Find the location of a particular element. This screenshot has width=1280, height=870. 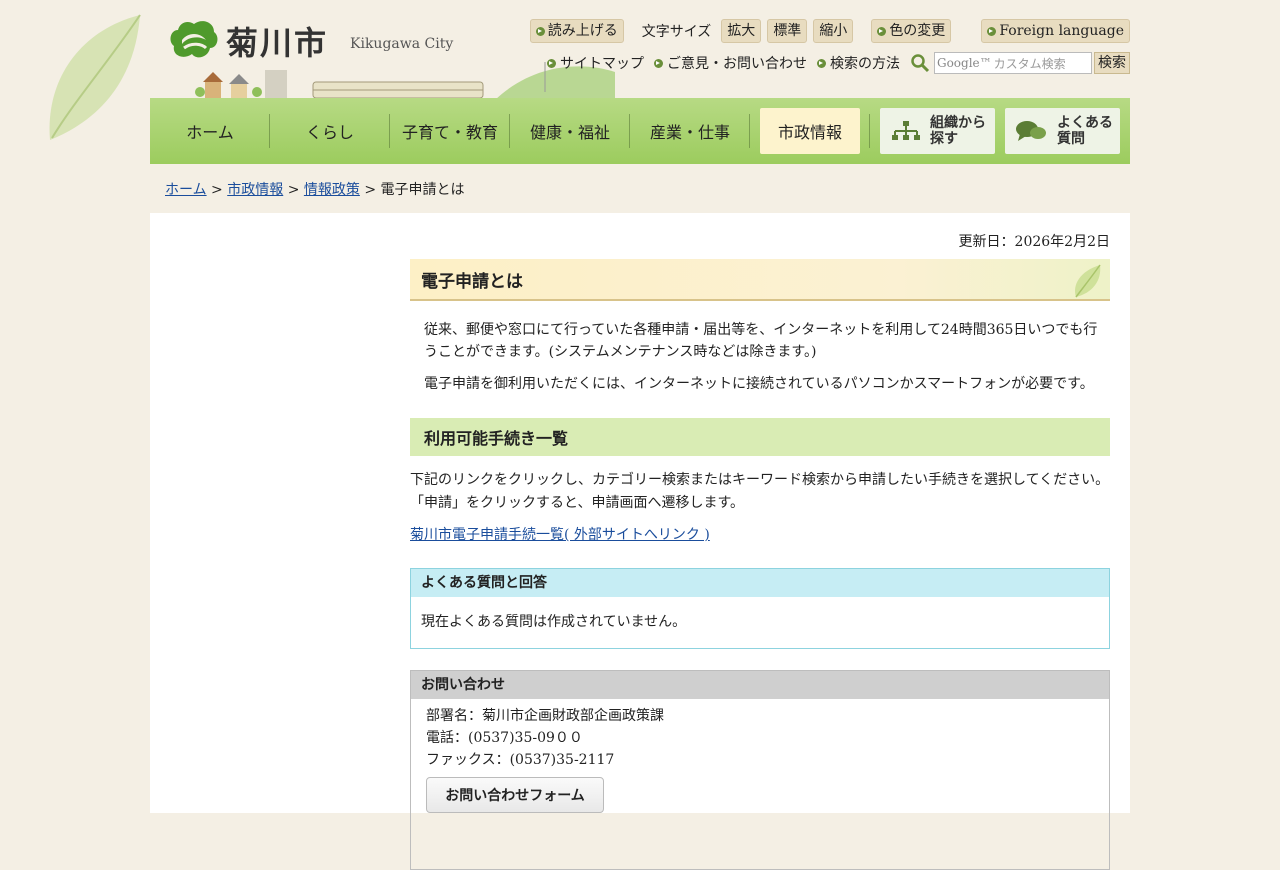

org-chart-icon is located at coordinates (906, 130).